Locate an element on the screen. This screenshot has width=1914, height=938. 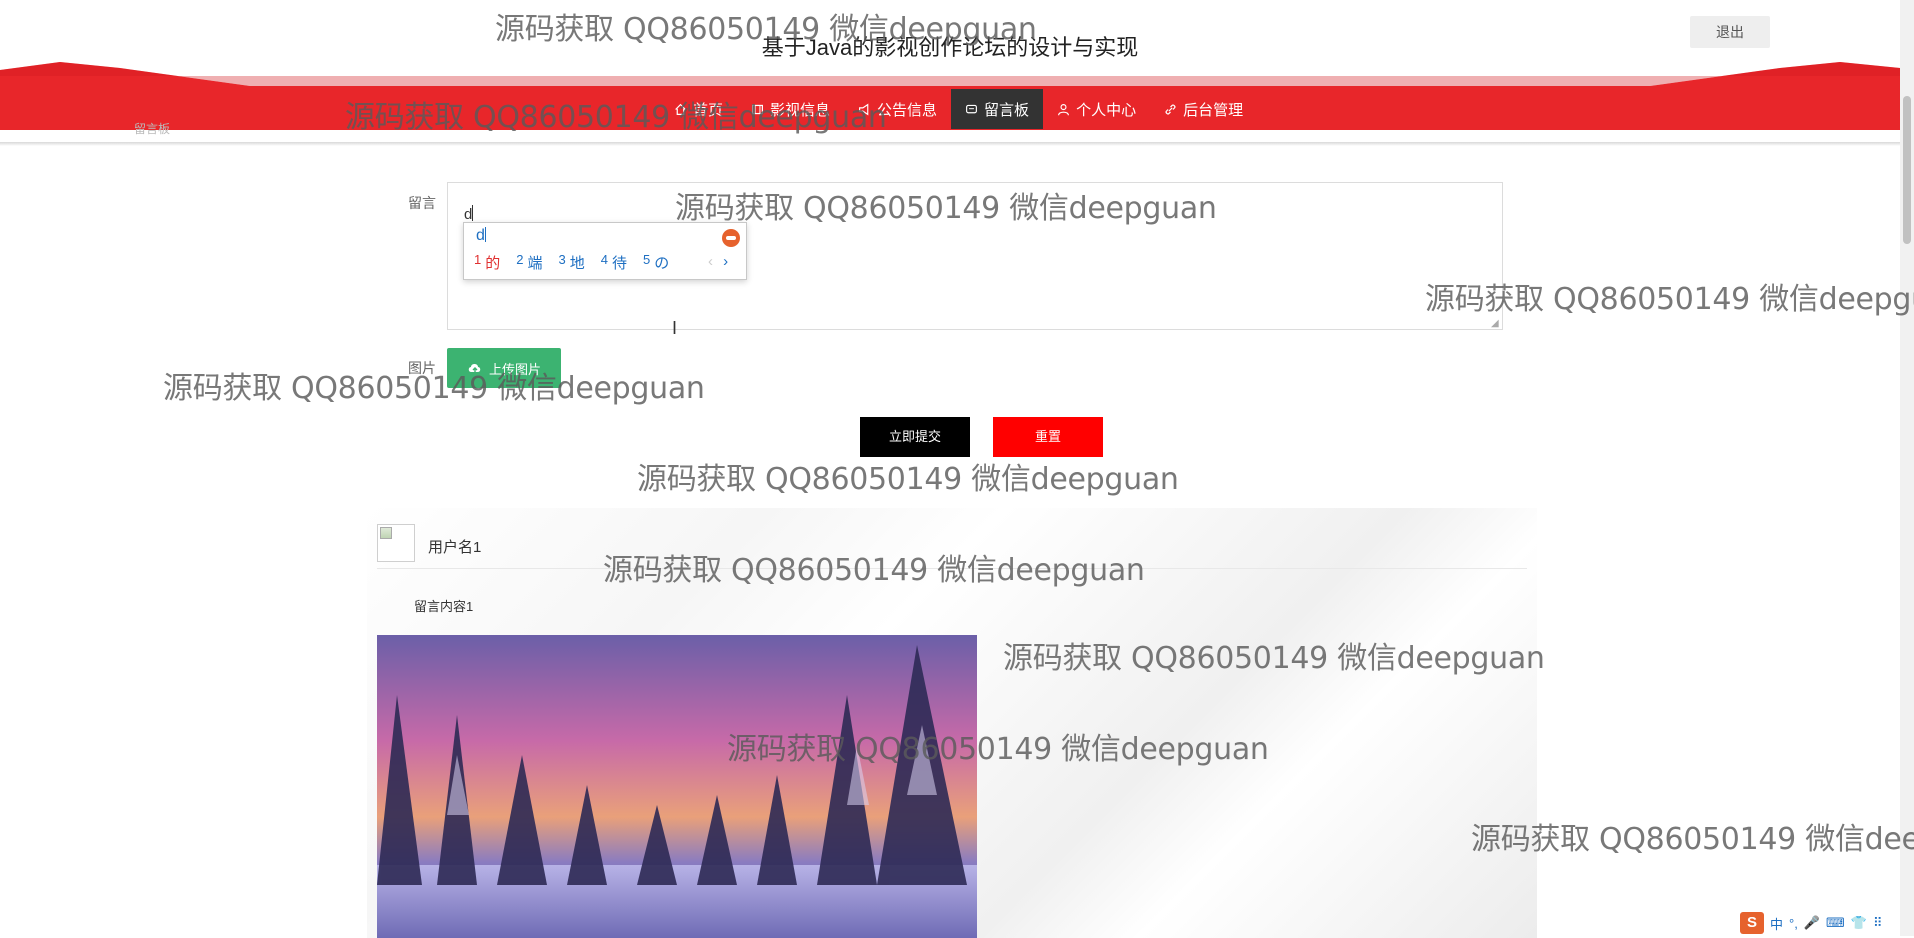
ime-candidate: 5の is located at coordinates (656, 262).